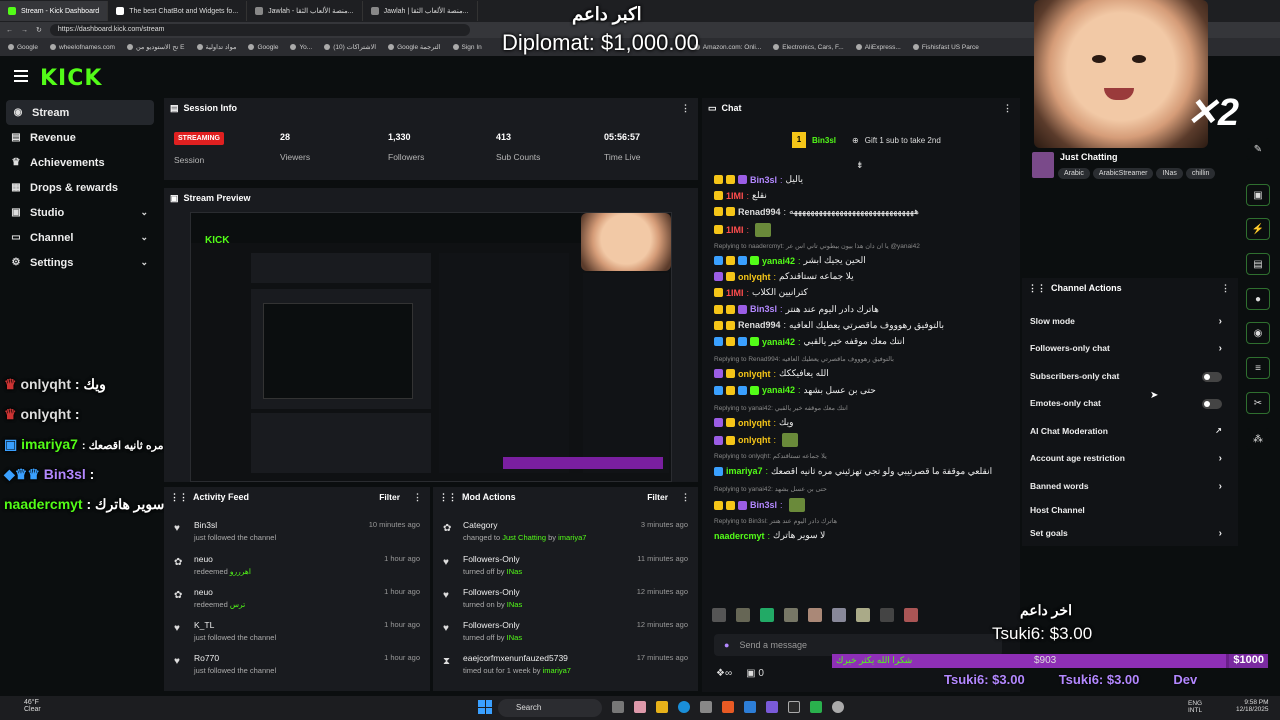 The height and width of the screenshot is (720, 1280). What do you see at coordinates (82, 47) in the screenshot?
I see `bookmark: wheelofnames.com` at bounding box center [82, 47].